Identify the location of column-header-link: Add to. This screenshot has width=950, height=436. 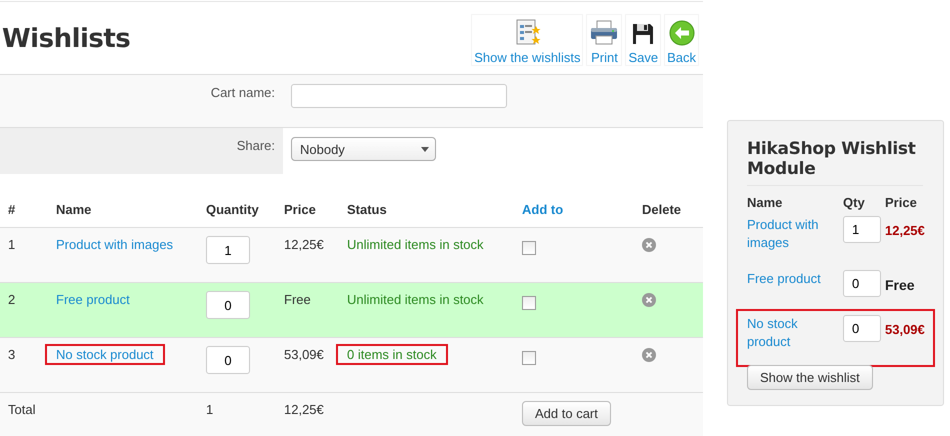
(543, 209).